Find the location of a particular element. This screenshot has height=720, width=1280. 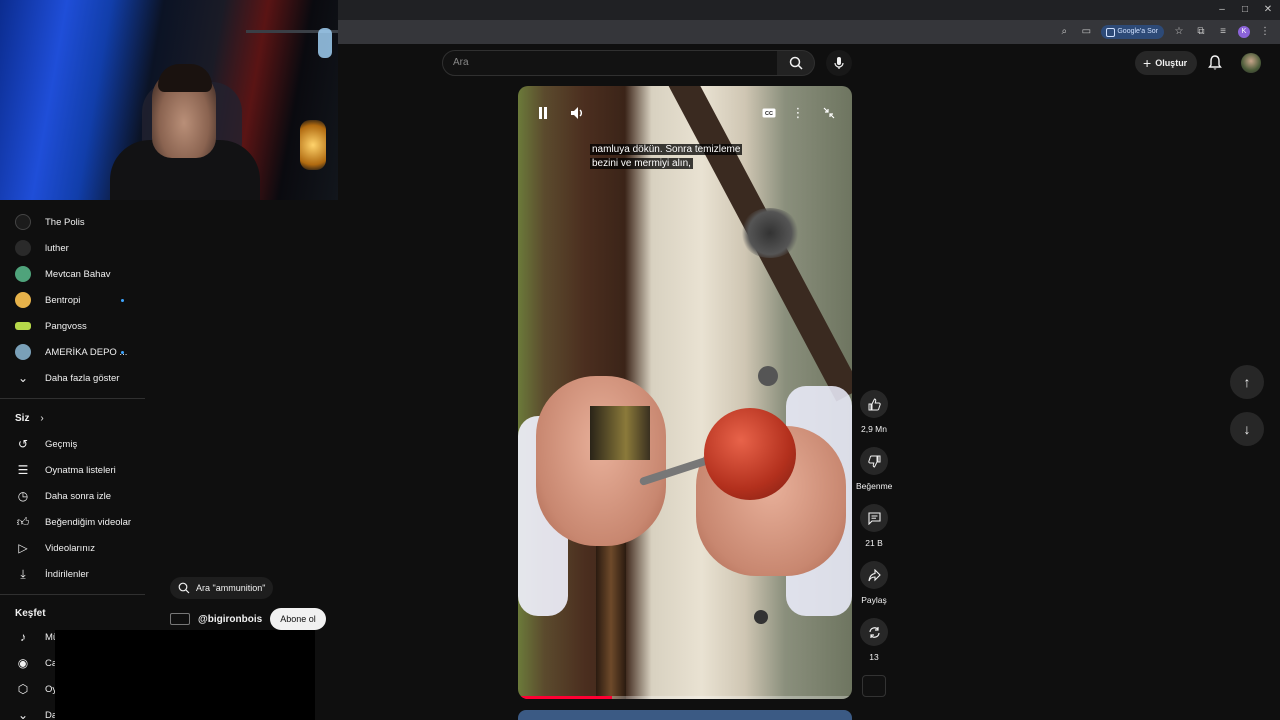

sidebar-sub-item: Pangvoss is located at coordinates (74, 326).